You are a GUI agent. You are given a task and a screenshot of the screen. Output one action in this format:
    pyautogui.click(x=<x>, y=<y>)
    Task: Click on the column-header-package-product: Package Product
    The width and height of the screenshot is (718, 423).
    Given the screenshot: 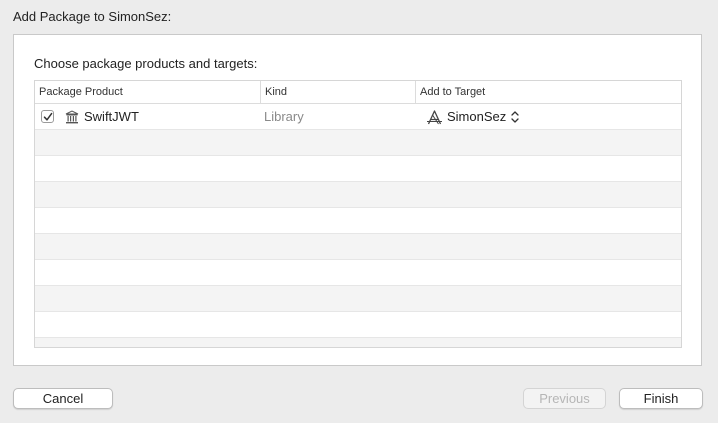 What is the action you would take?
    pyautogui.click(x=147, y=92)
    